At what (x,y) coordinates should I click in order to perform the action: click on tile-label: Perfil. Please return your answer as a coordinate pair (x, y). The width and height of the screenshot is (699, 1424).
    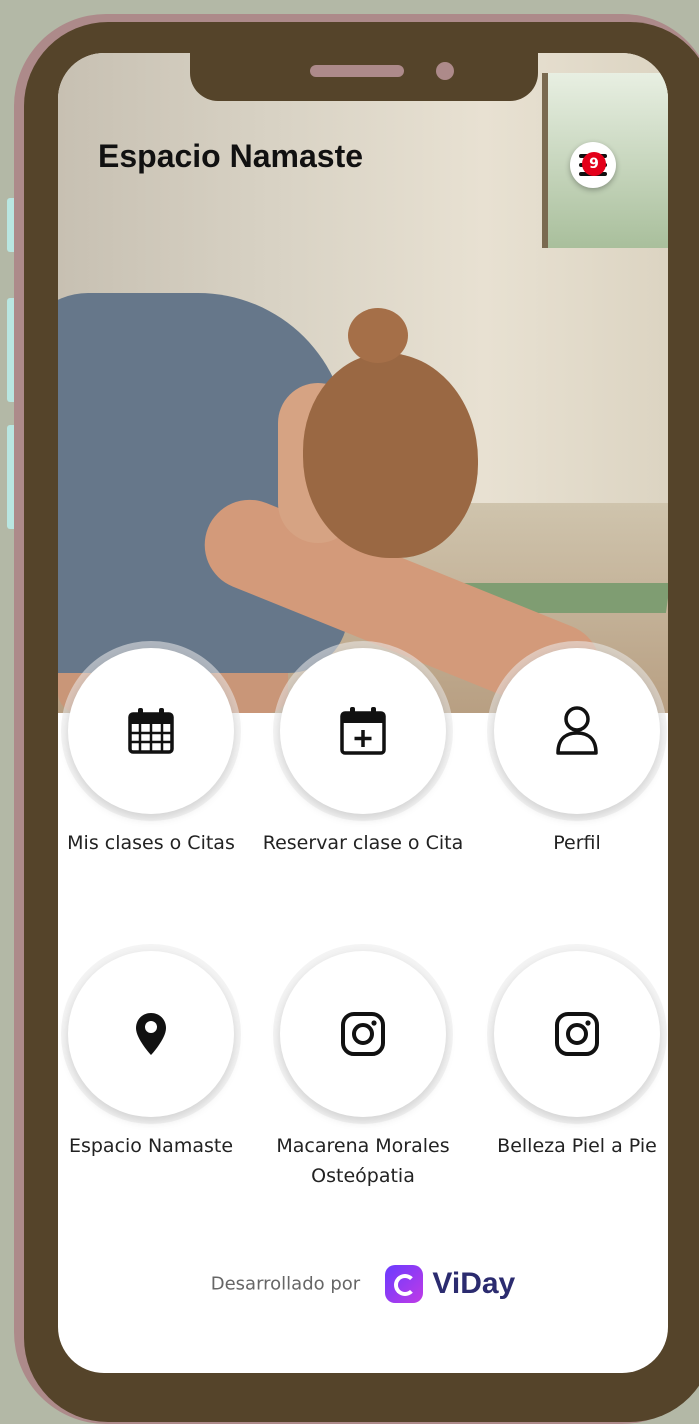
    Looking at the image, I should click on (577, 843).